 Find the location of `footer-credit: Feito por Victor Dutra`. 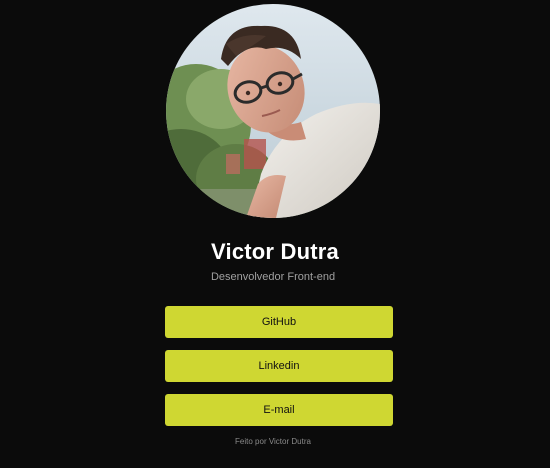

footer-credit: Feito por Victor Dutra is located at coordinates (273, 441).